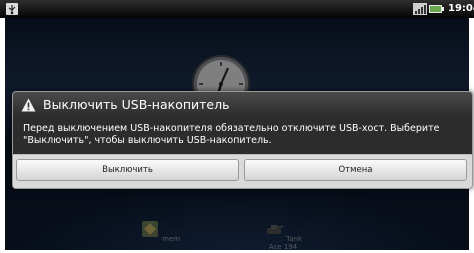  Describe the element at coordinates (12, 9) in the screenshot. I see `usb-icon` at that location.